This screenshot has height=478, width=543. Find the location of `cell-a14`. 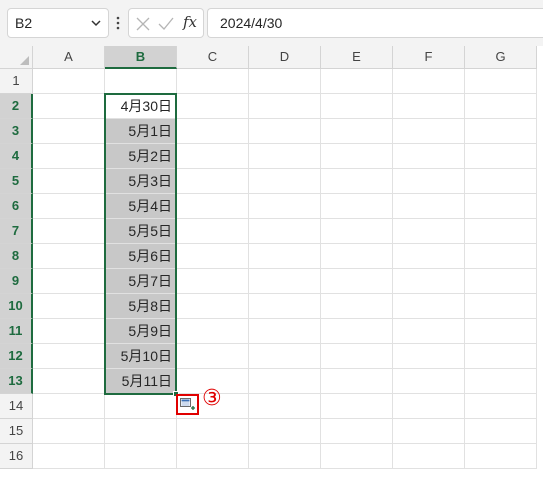

cell-a14 is located at coordinates (69, 406).